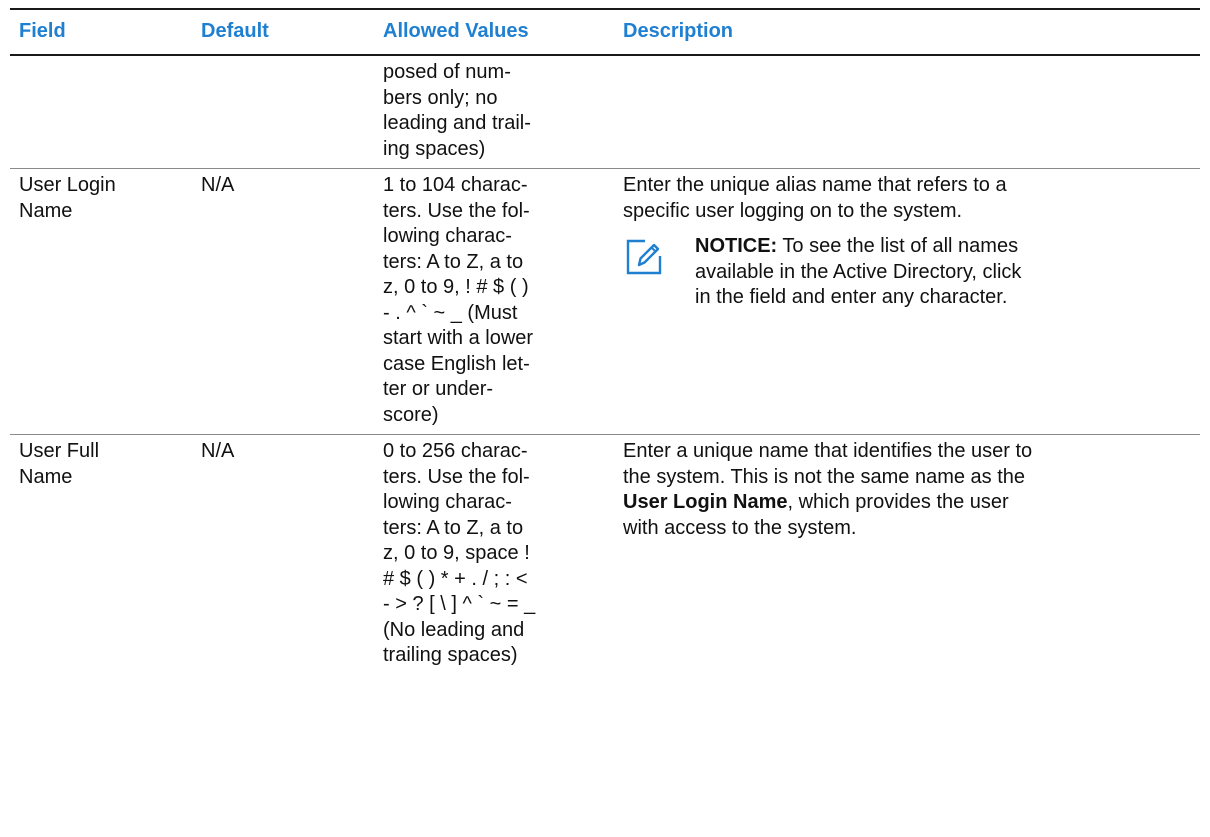  What do you see at coordinates (67, 185) in the screenshot?
I see `text-line: User Login` at bounding box center [67, 185].